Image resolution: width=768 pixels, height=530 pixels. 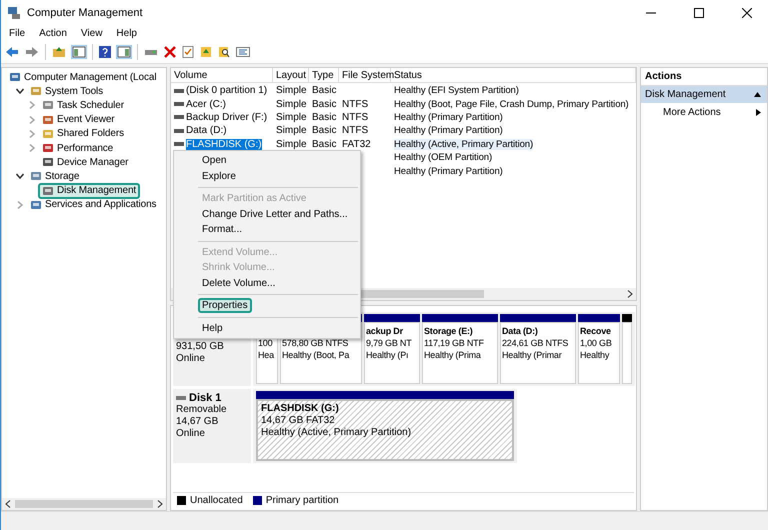 What do you see at coordinates (596, 331) in the screenshot?
I see `partition-name: Recove` at bounding box center [596, 331].